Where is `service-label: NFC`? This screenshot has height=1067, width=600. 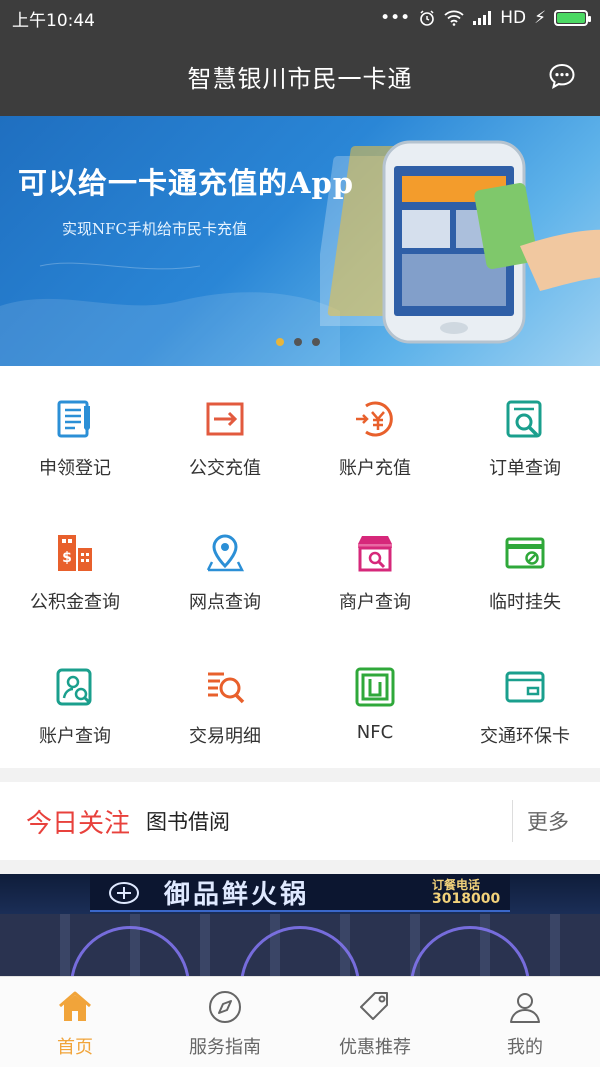
service-label: NFC is located at coordinates (375, 732).